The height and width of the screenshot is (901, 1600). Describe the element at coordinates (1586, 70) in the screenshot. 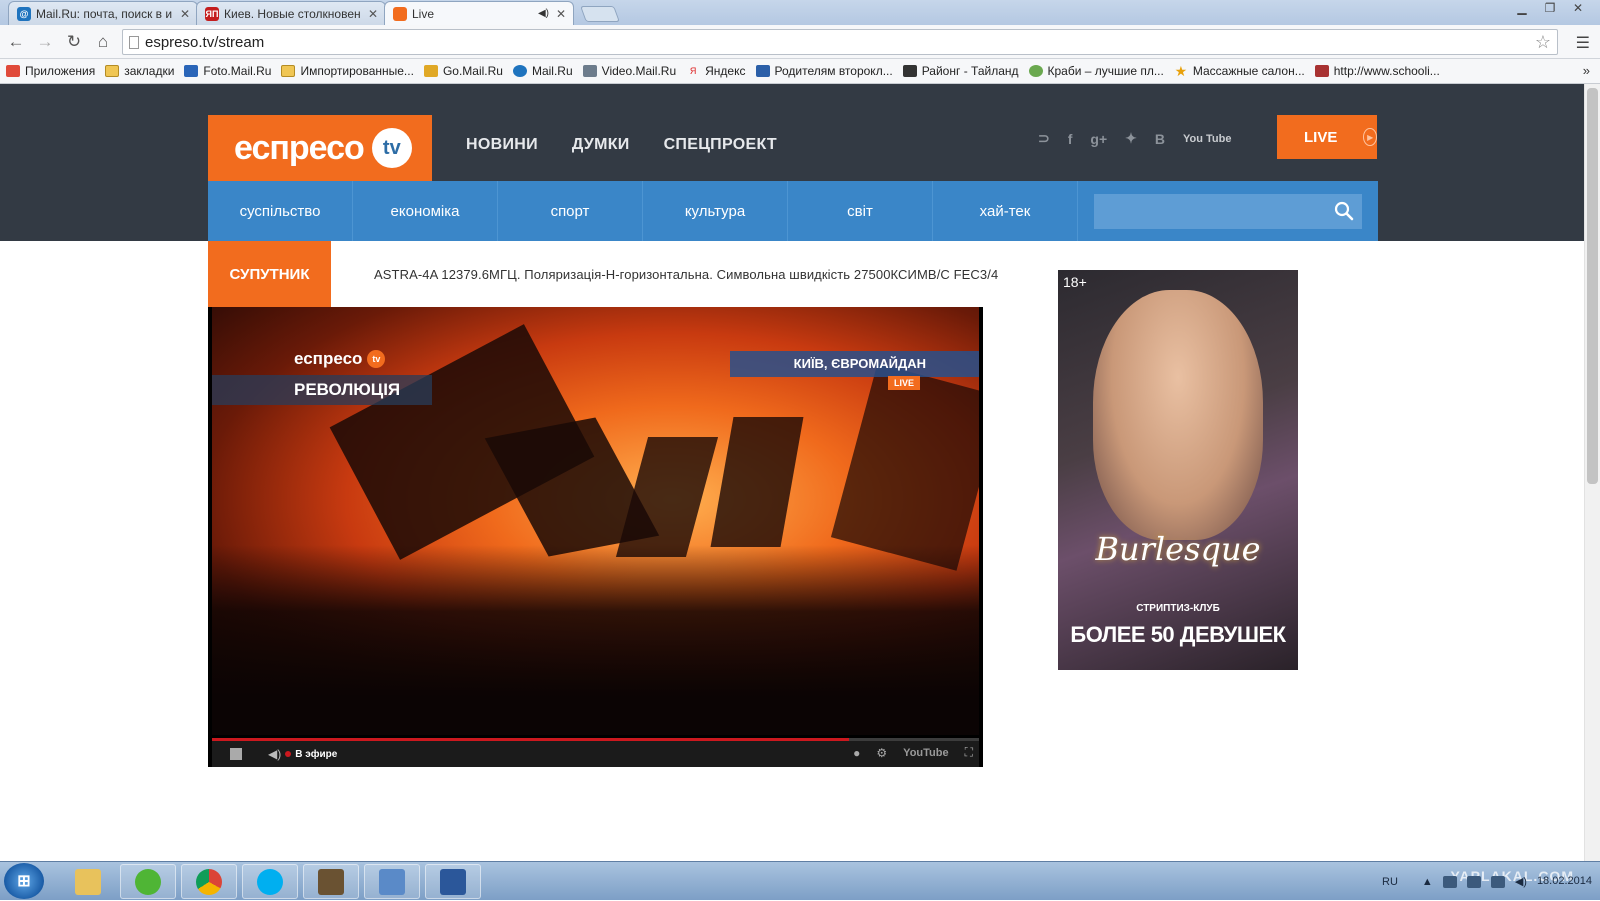

I see `more-bookmarks-icon: »` at that location.